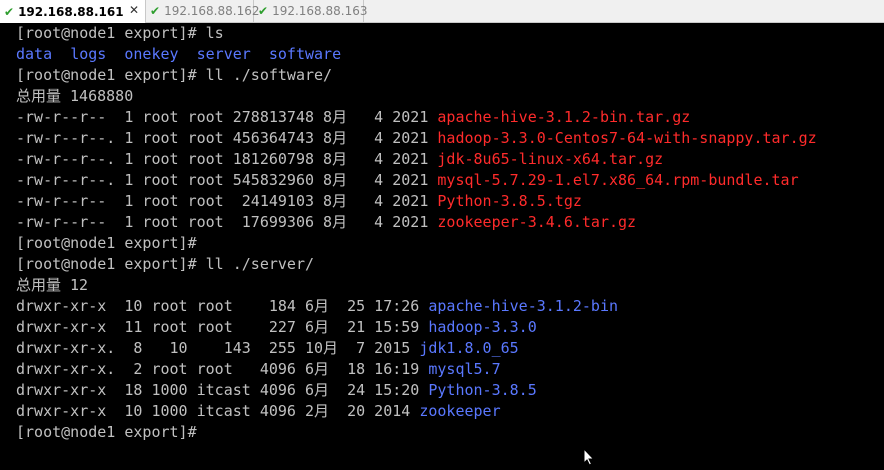  I want to click on file-metadata: drwxr-xr-x. 2 root root 4096 6月 18 16:19, so click(222, 369).